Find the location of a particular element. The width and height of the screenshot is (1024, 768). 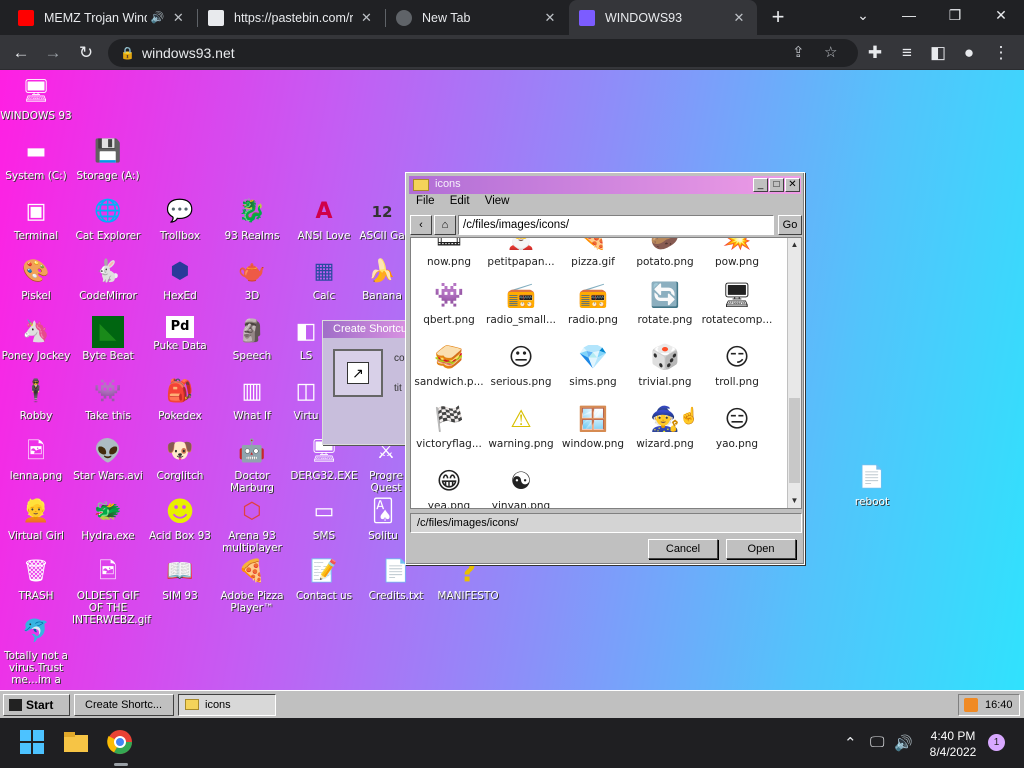

desktop-icon-puke-data: Pd Puke Data is located at coordinates (180, 334).